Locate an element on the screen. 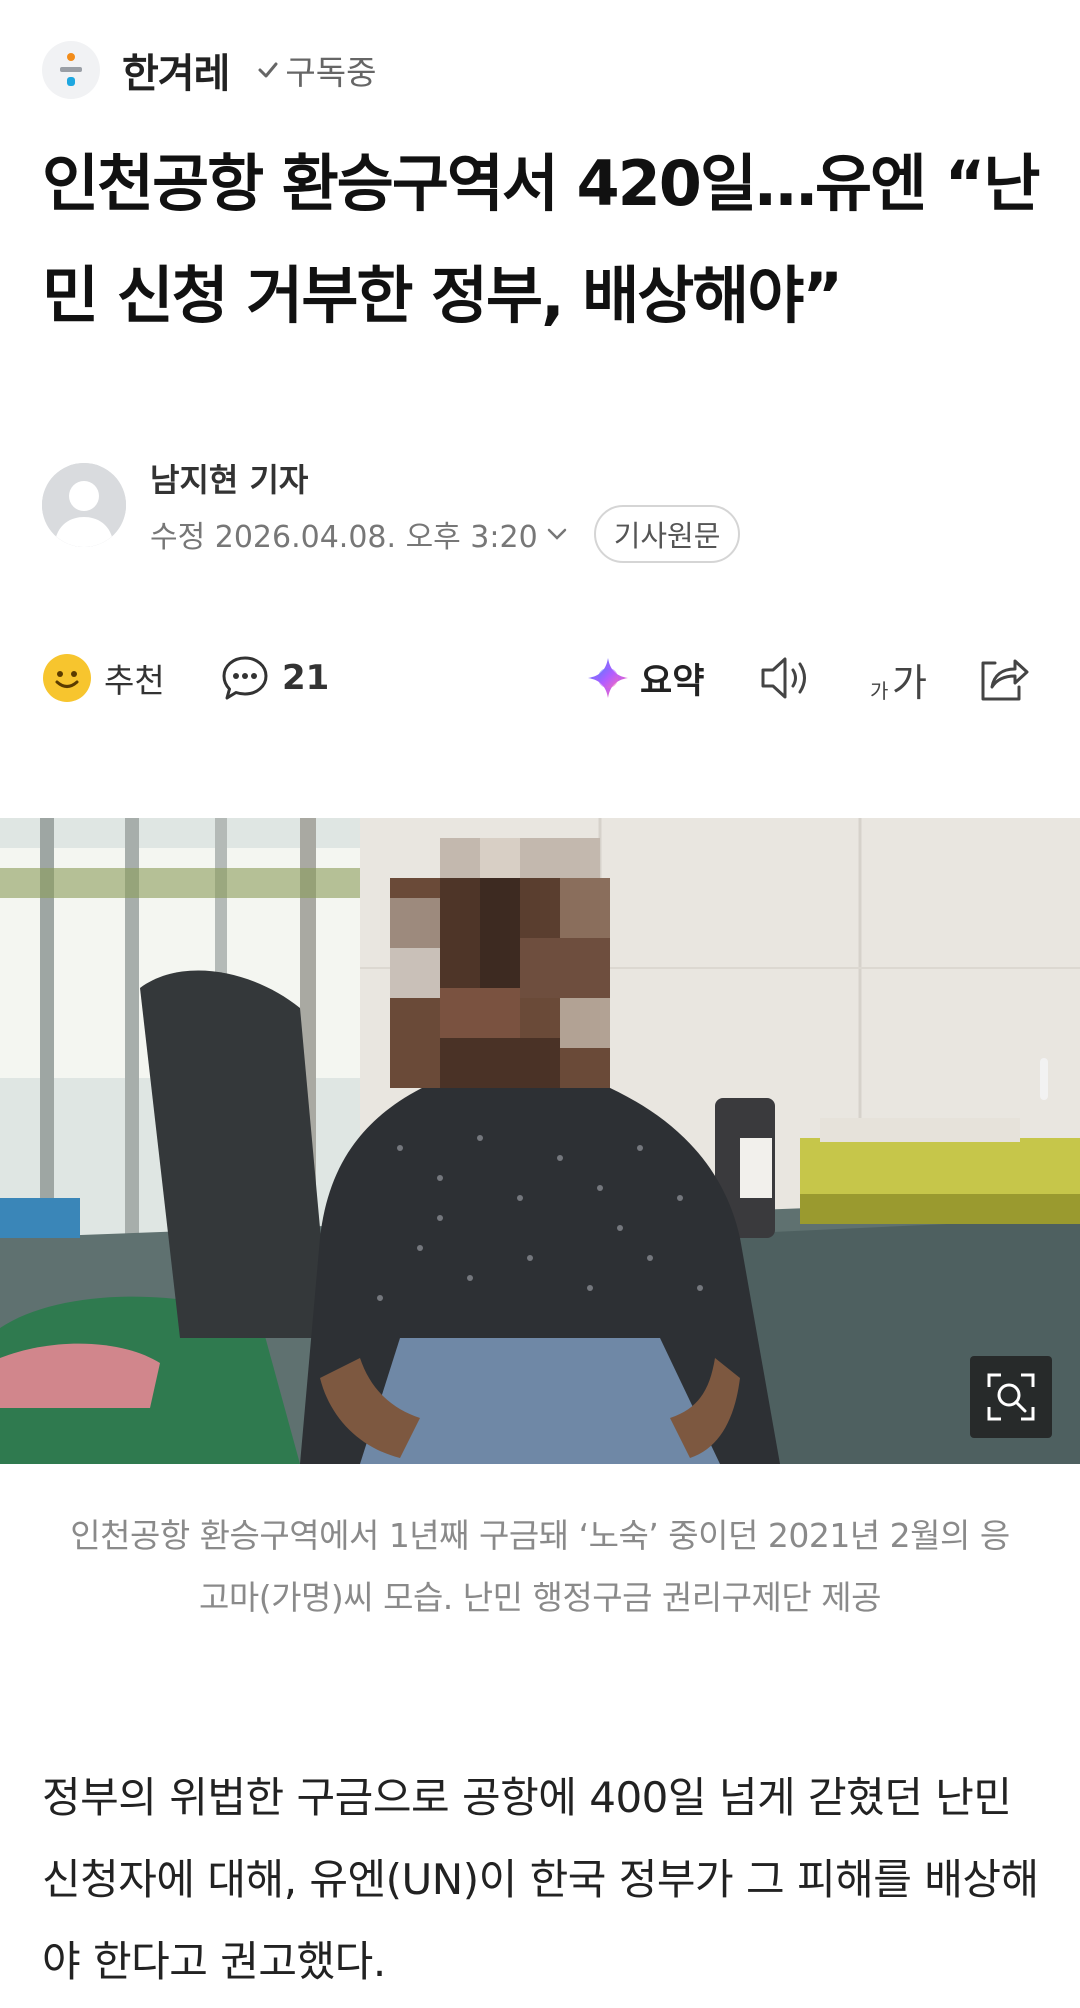  smile-icon is located at coordinates (67, 678).